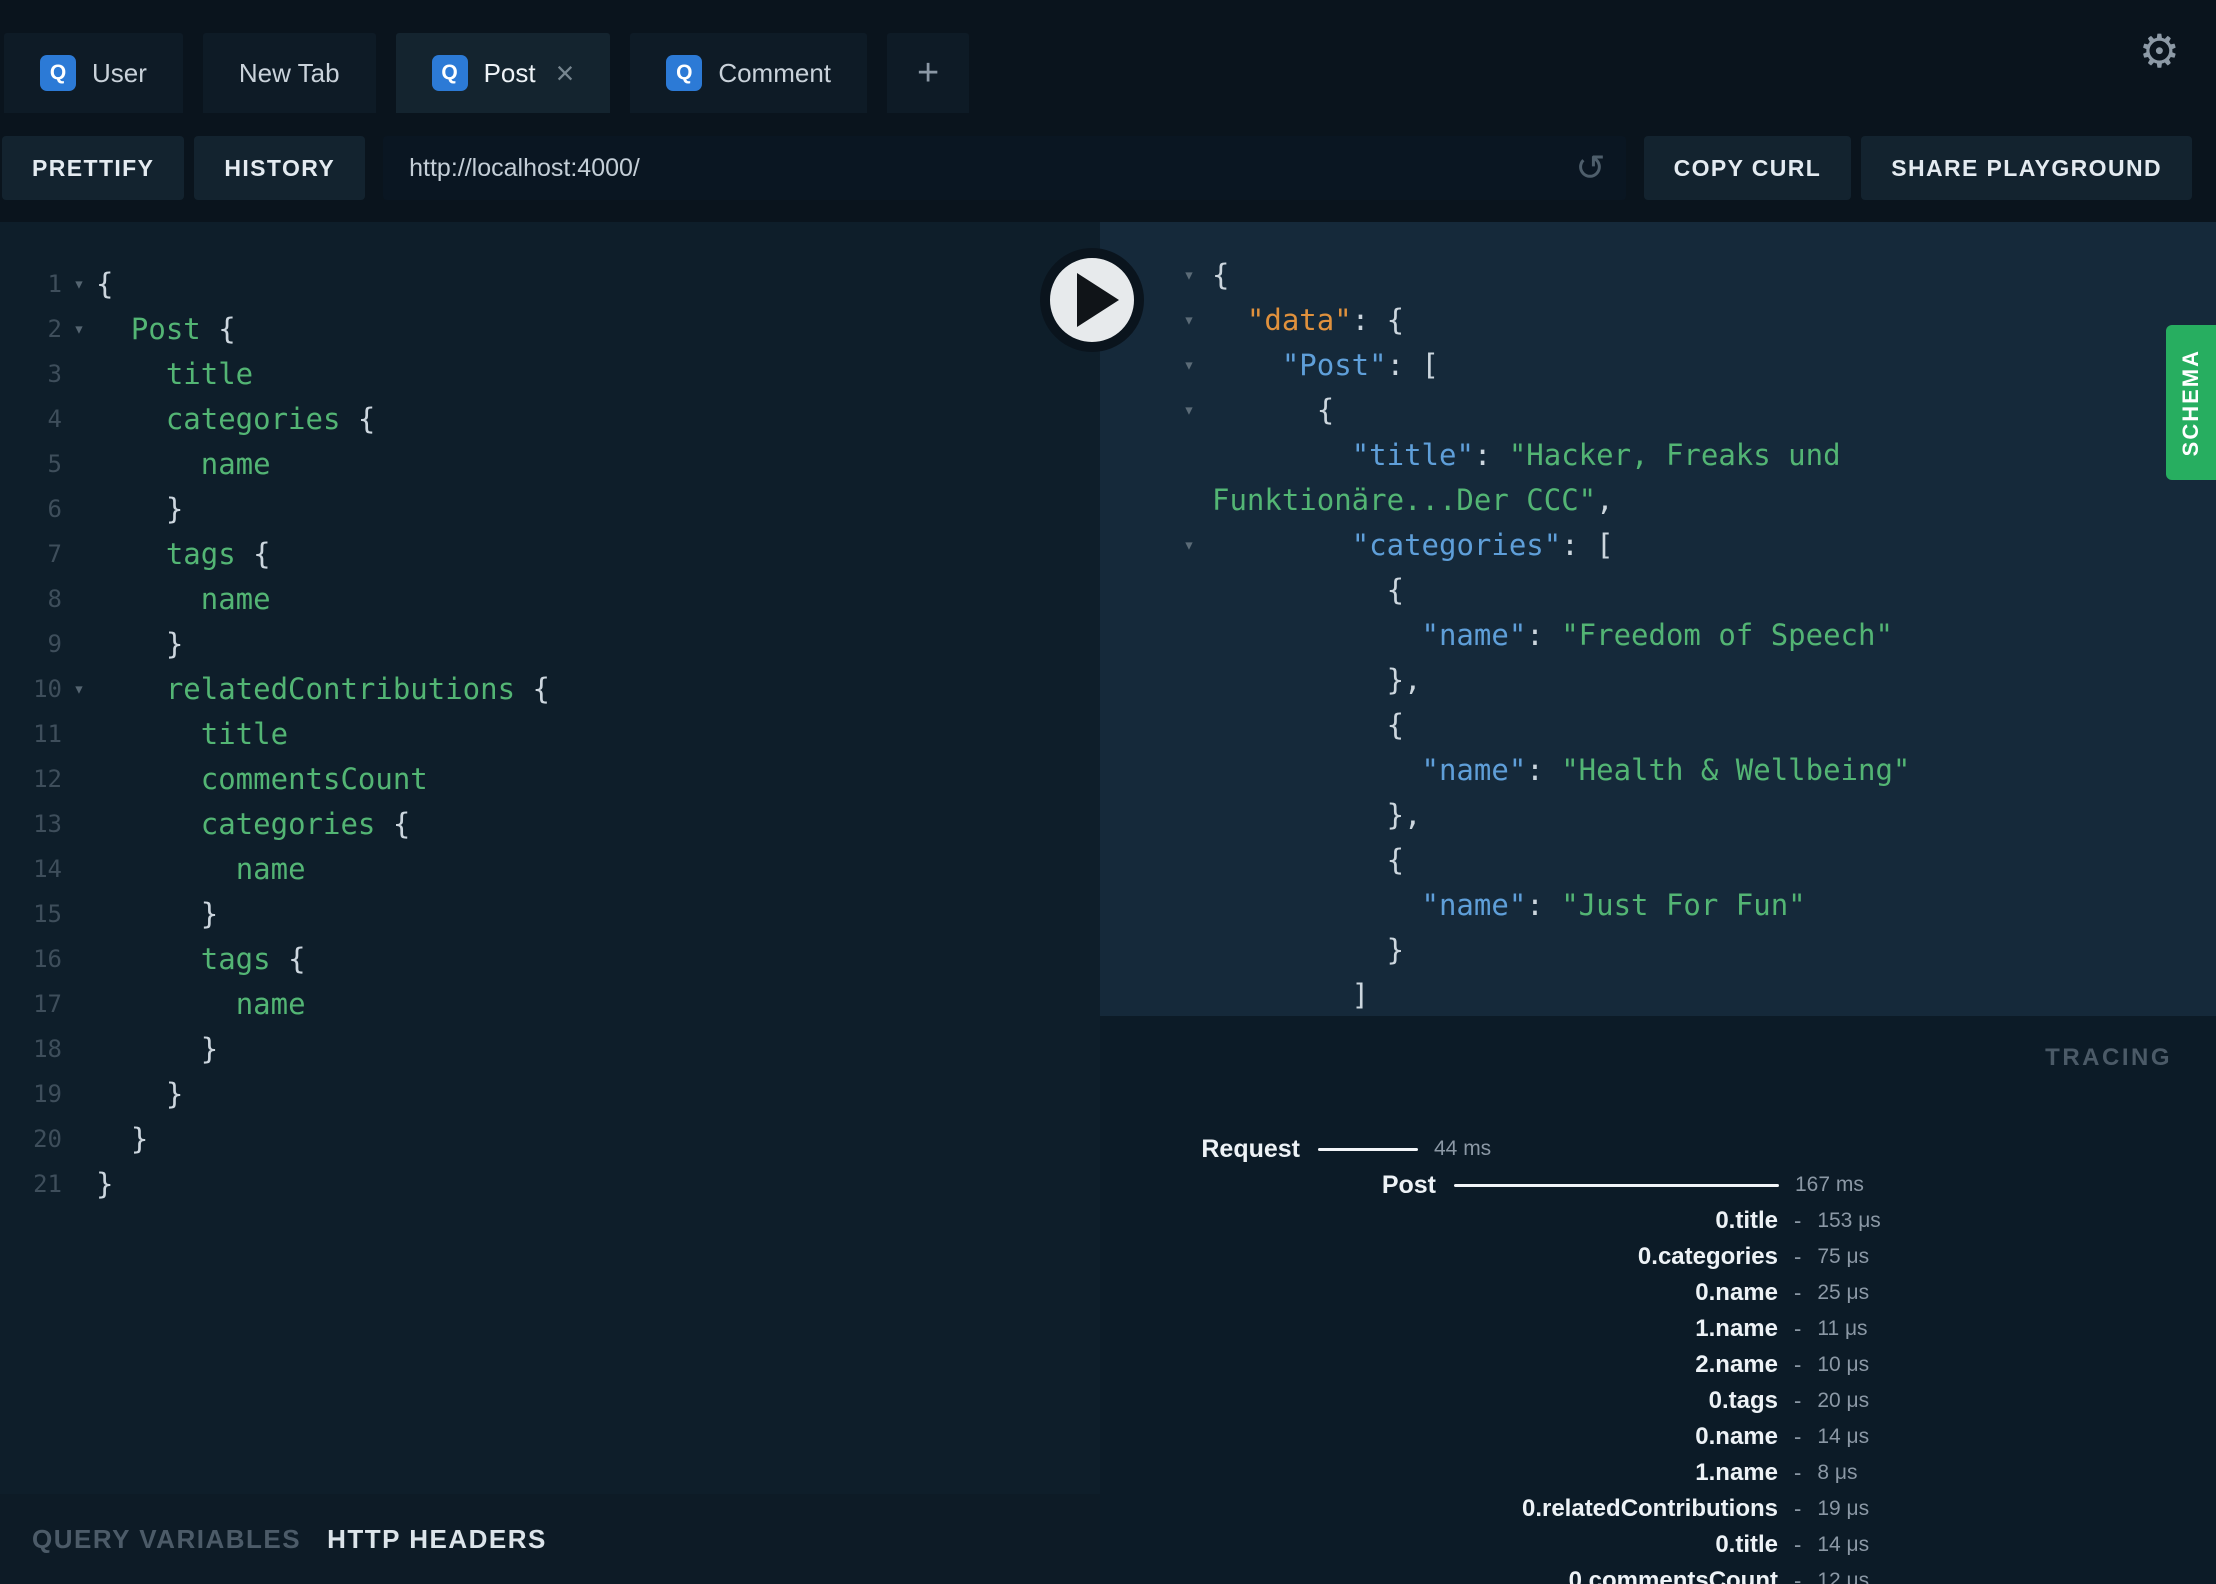 The image size is (2216, 1584). Describe the element at coordinates (1747, 168) in the screenshot. I see `copy-curl-button: COPY CURL` at that location.